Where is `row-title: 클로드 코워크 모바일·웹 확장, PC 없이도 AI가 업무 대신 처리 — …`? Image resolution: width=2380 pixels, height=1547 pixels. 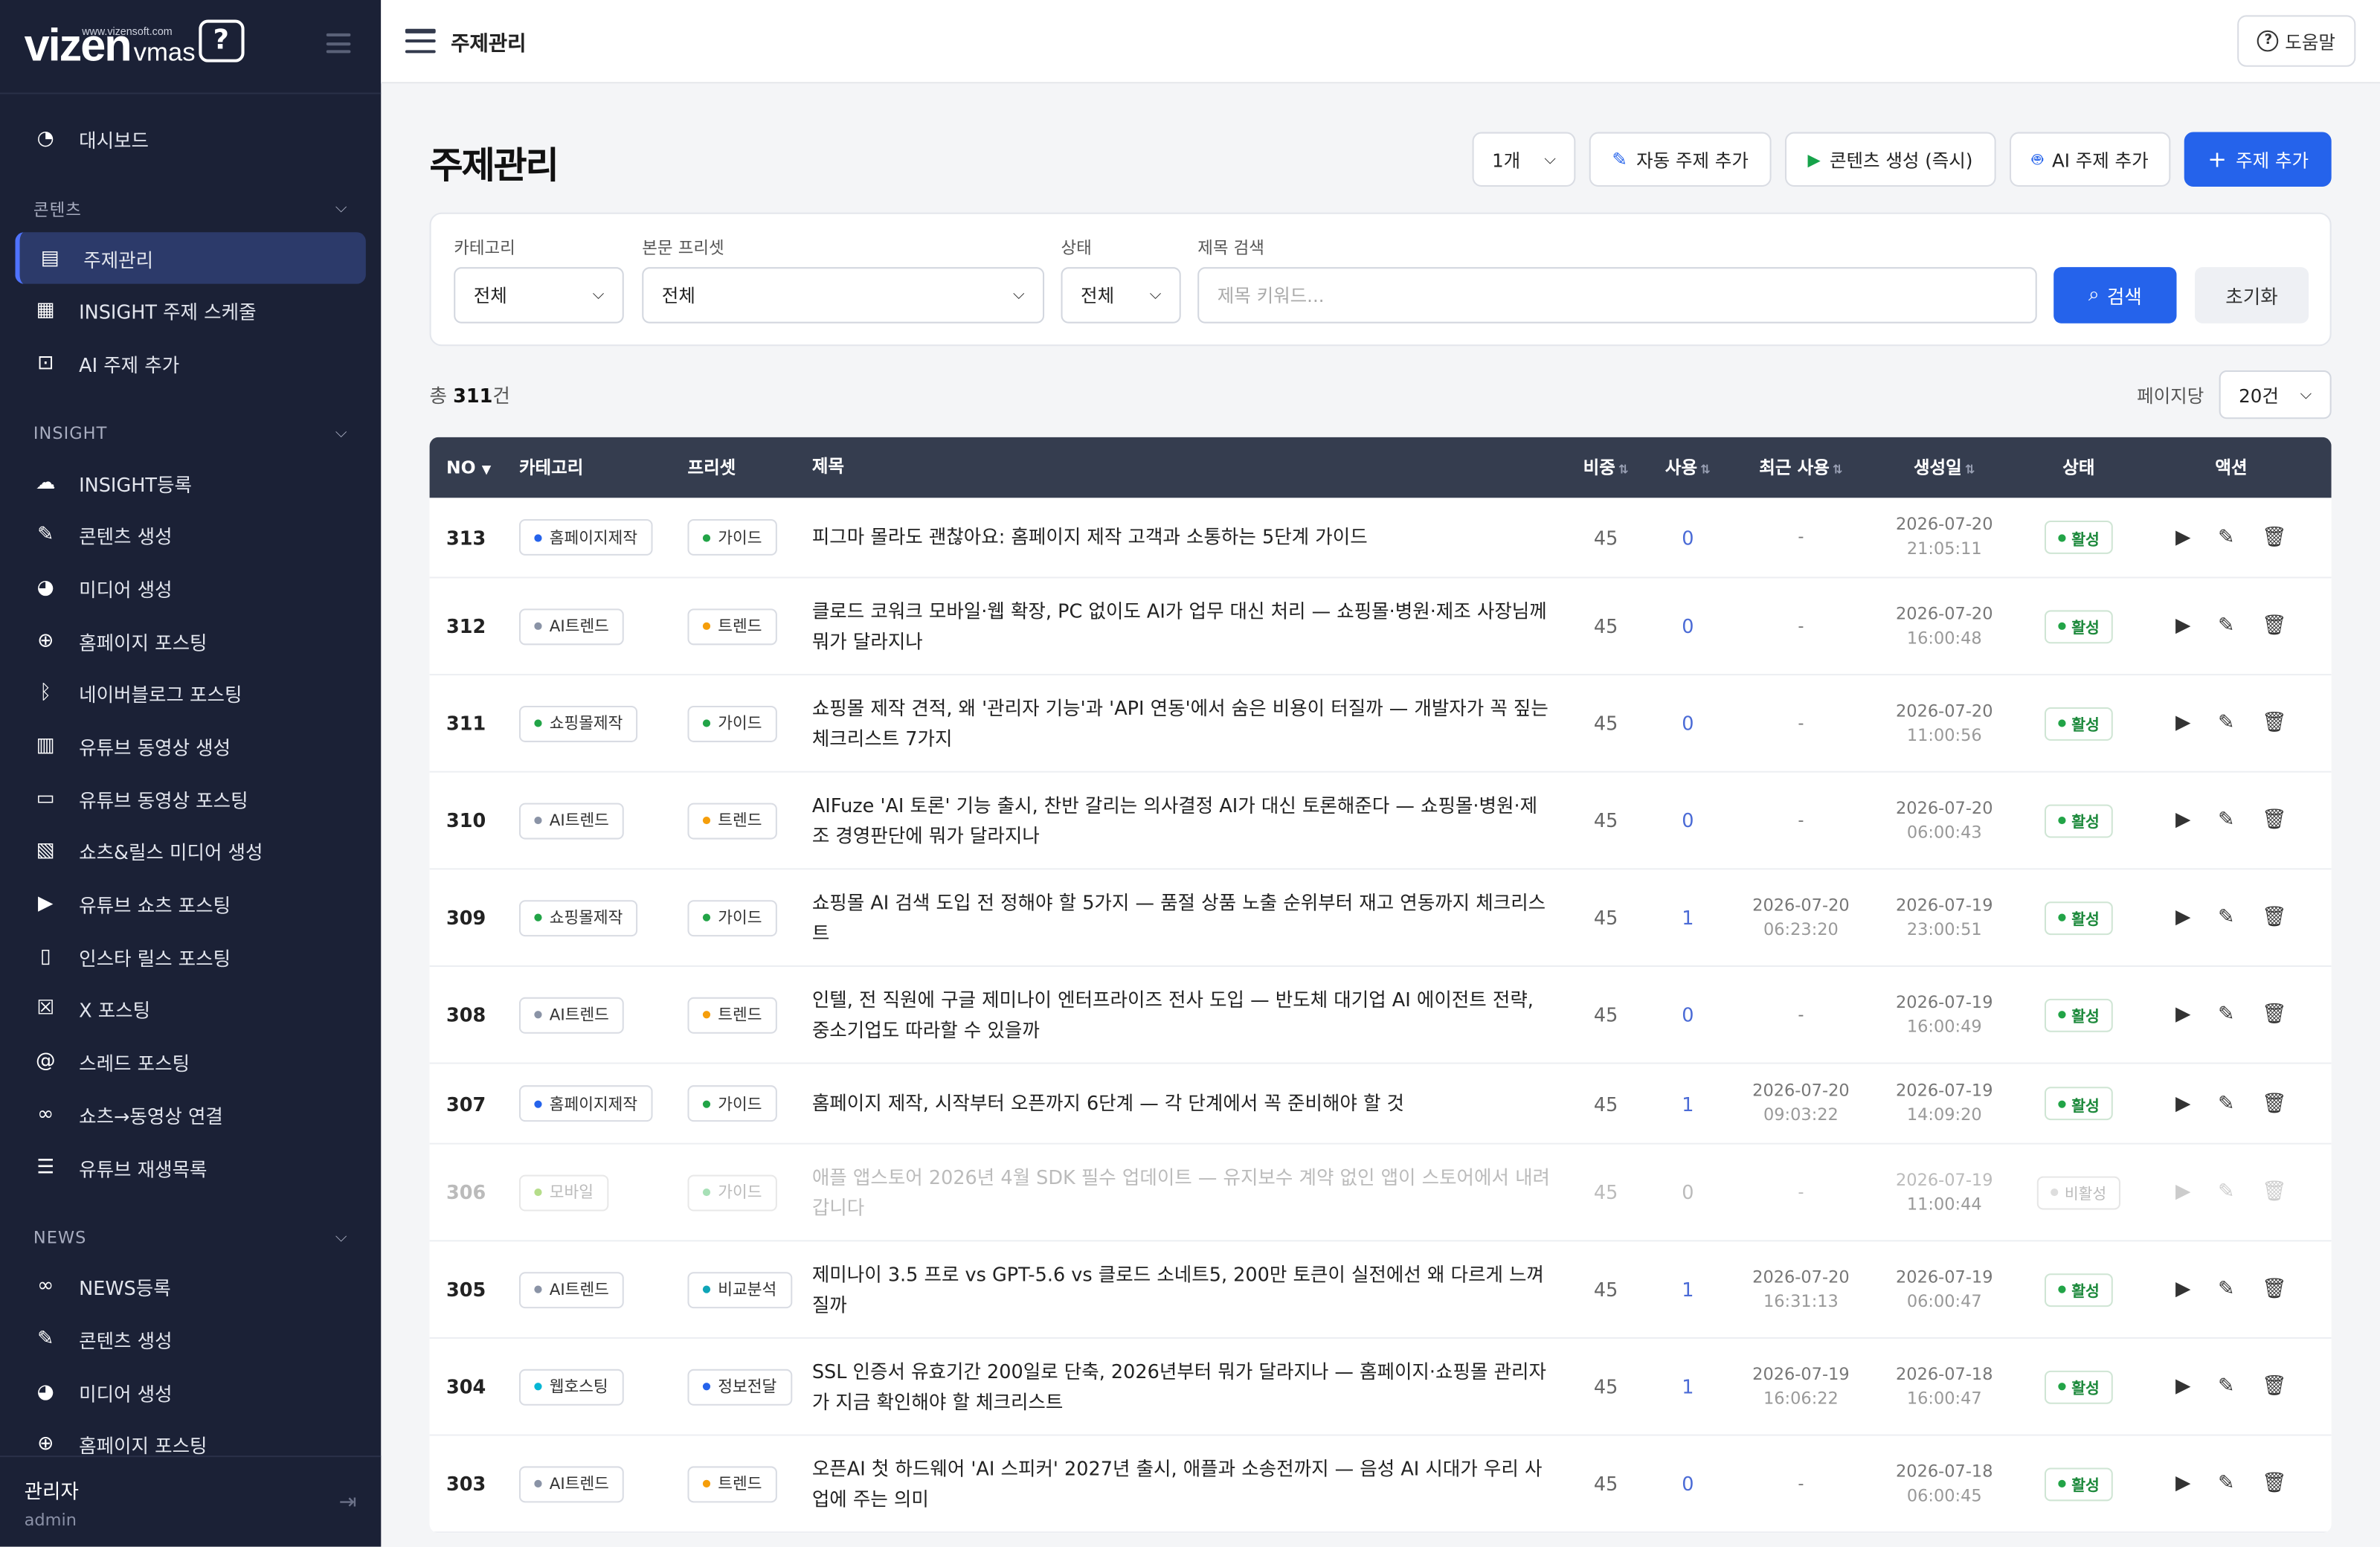 row-title: 클로드 코워크 모바일·웹 확장, PC 없이도 AI가 업무 대신 처리 — … is located at coordinates (1189, 625).